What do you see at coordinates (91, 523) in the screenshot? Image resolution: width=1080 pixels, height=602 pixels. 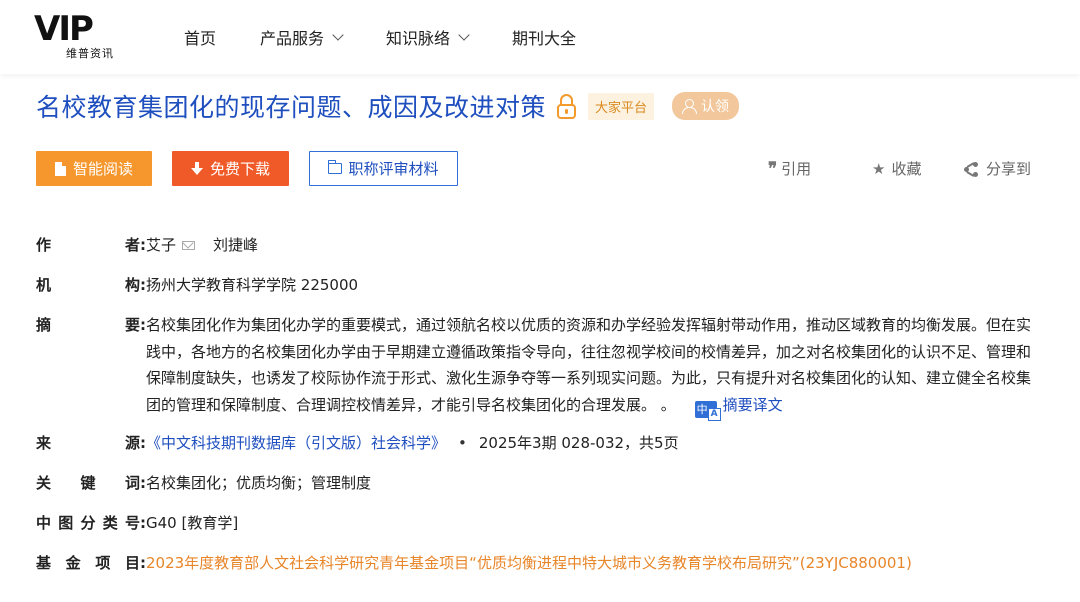 I see `clc-label: 中图分类号:` at bounding box center [91, 523].